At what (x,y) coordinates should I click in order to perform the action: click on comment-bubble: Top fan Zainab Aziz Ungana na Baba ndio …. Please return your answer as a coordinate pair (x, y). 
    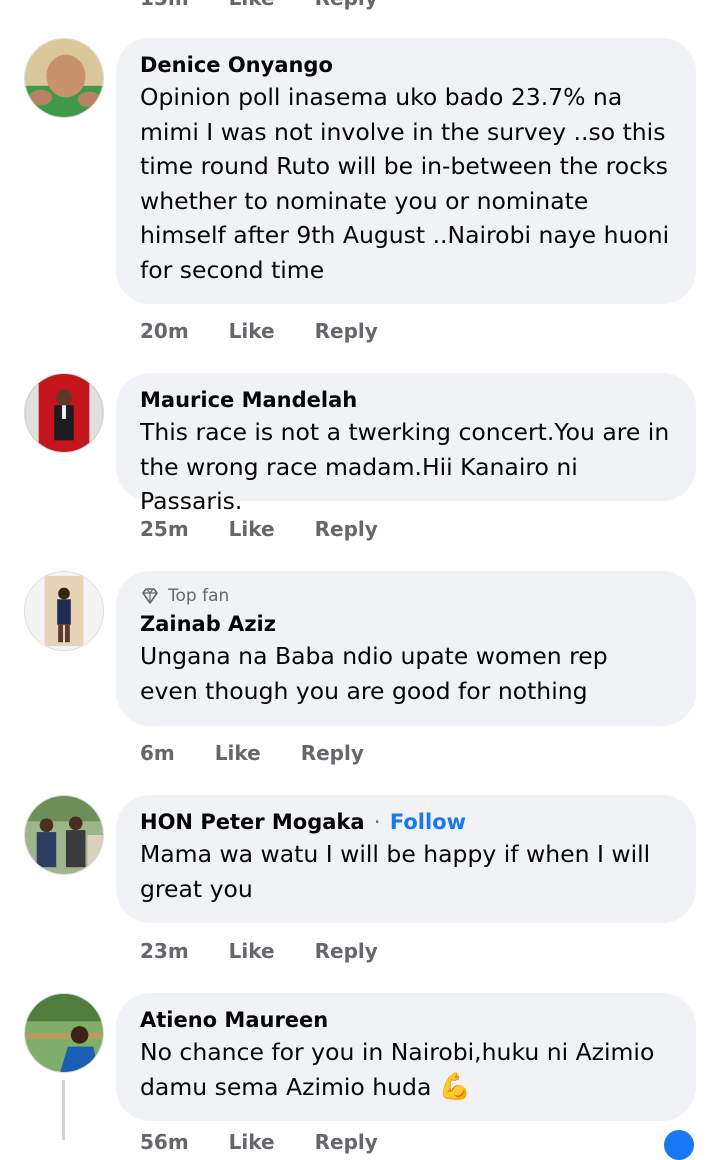
    Looking at the image, I should click on (406, 648).